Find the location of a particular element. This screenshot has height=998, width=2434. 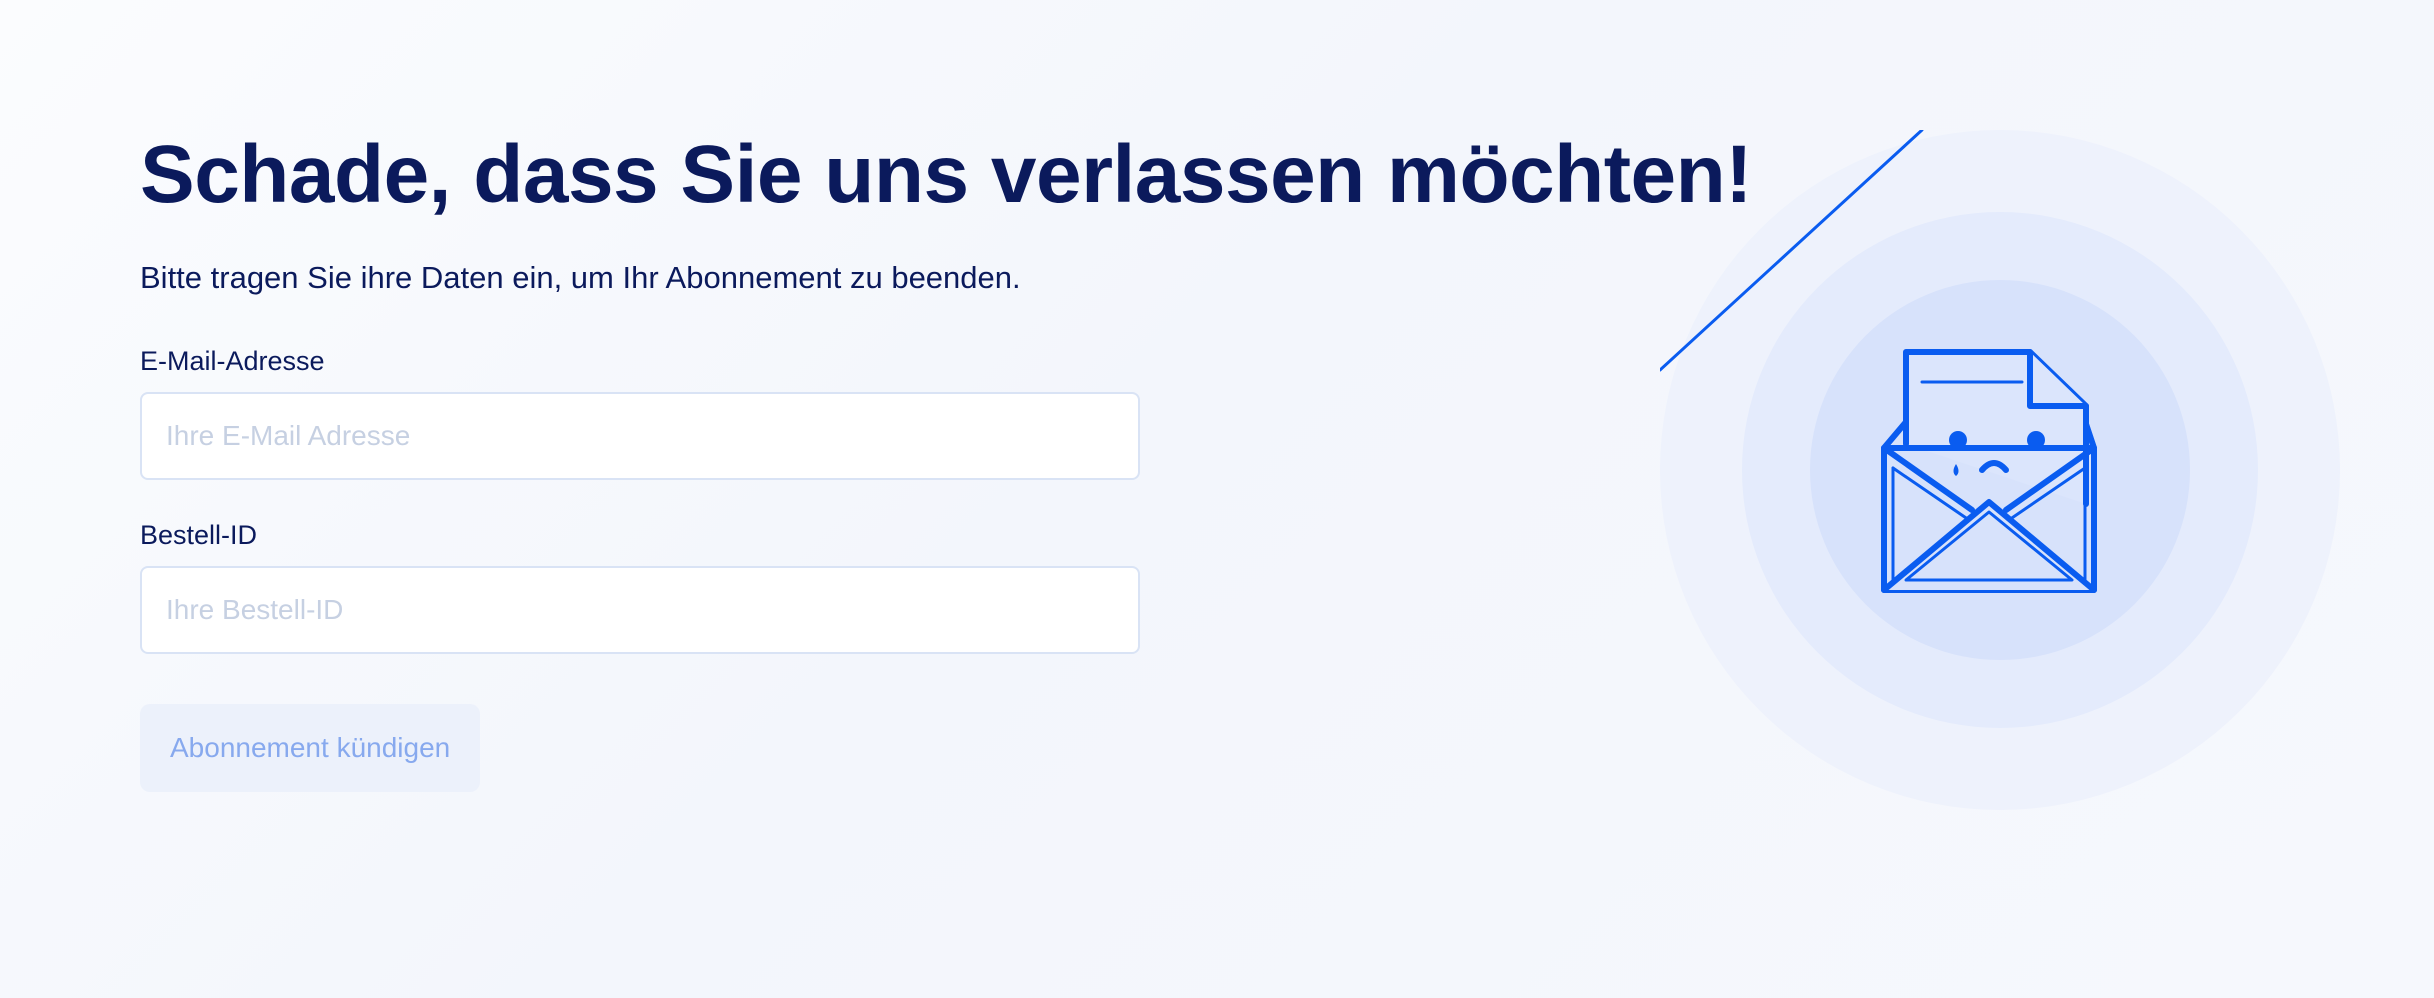

page-title: Schade, dass Sie uns verlassen möchten! is located at coordinates (946, 174).